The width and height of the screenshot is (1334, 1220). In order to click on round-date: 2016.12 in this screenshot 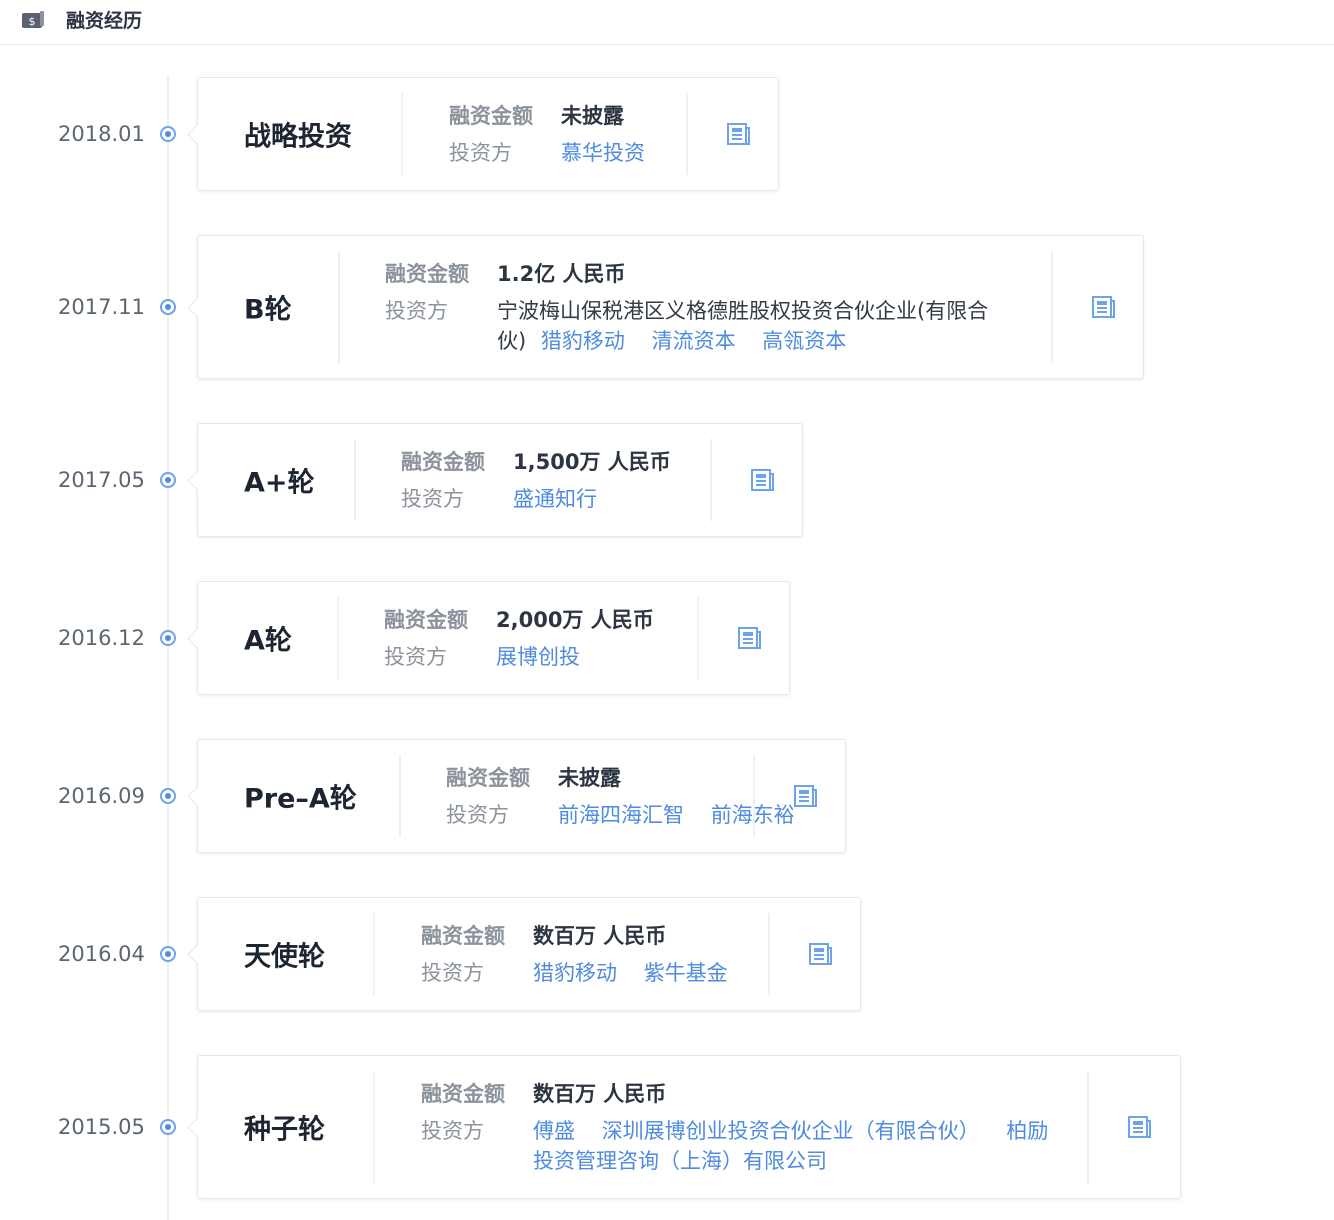, I will do `click(101, 638)`.